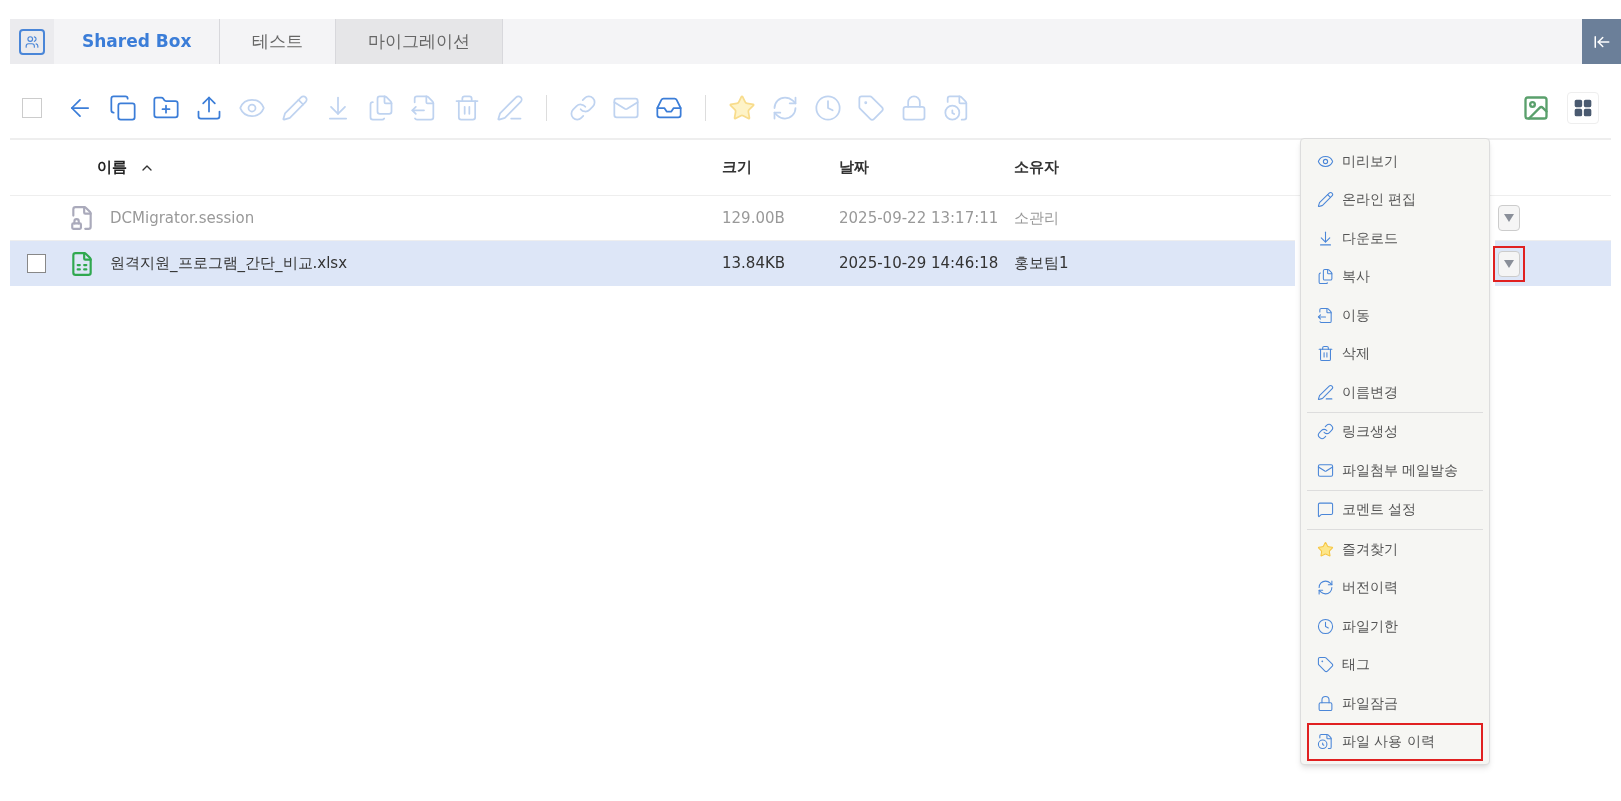 This screenshot has height=801, width=1621. Describe the element at coordinates (1325, 392) in the screenshot. I see `rename-icon` at that location.